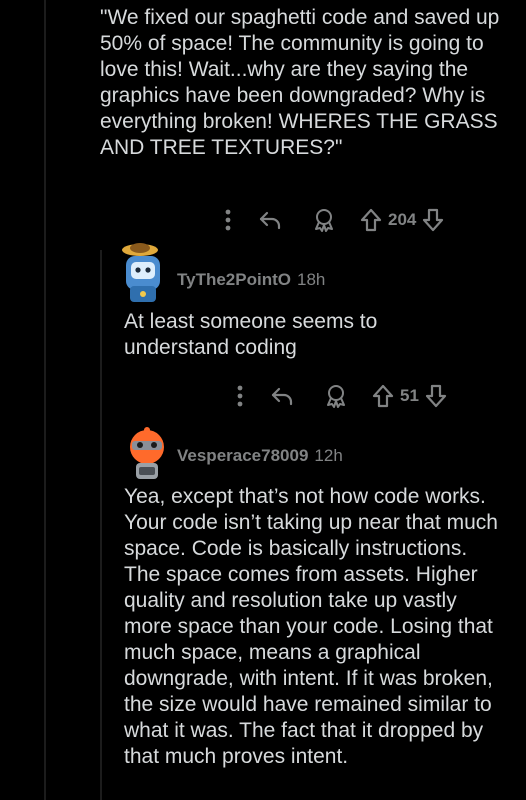 The width and height of the screenshot is (526, 800). Describe the element at coordinates (101, 525) in the screenshot. I see `thread-line-inner` at that location.